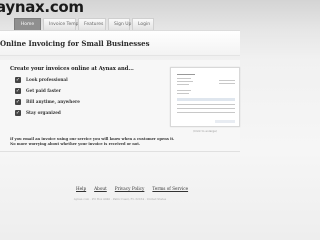 This screenshot has height=240, width=320. I want to click on footer-link-help: Help, so click(81, 188).